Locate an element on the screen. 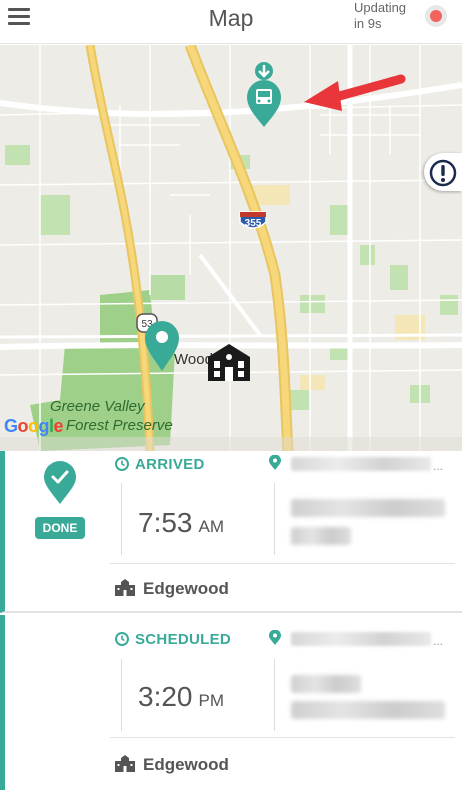  stop-status-label: SCHEDULED is located at coordinates (183, 639).